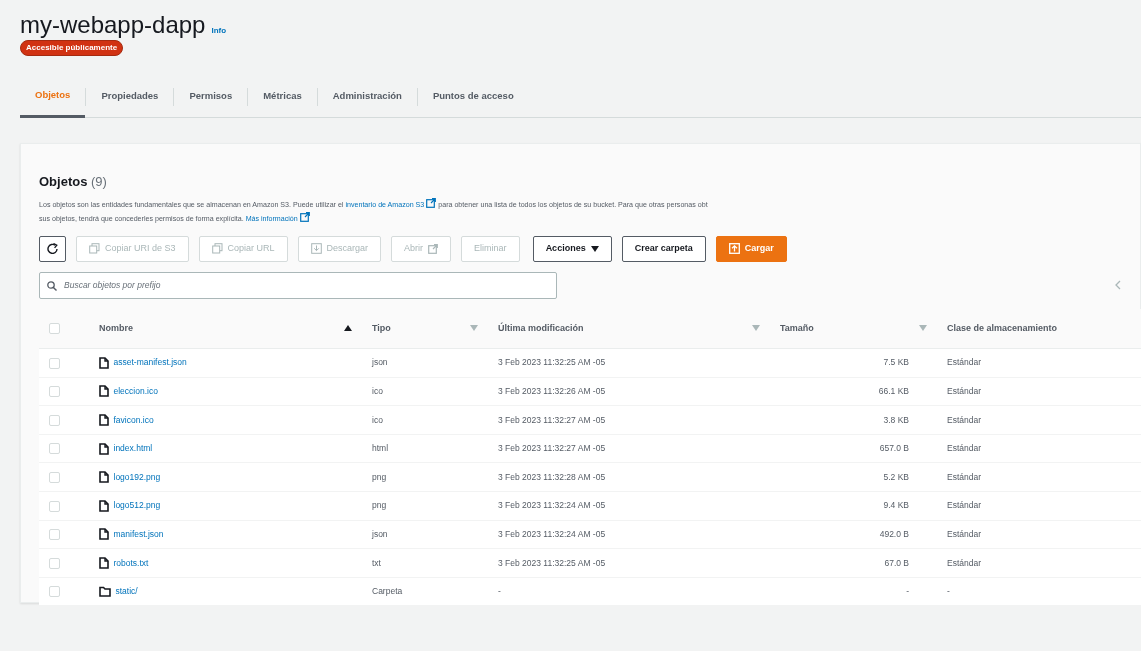 The image size is (1141, 651). I want to click on object-link: static/, so click(126, 591).